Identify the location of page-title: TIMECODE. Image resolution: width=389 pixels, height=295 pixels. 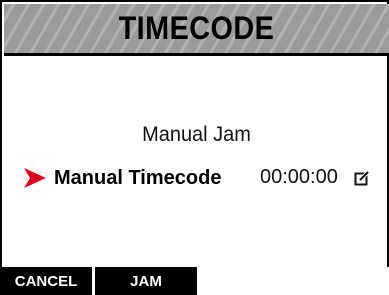
(196, 28).